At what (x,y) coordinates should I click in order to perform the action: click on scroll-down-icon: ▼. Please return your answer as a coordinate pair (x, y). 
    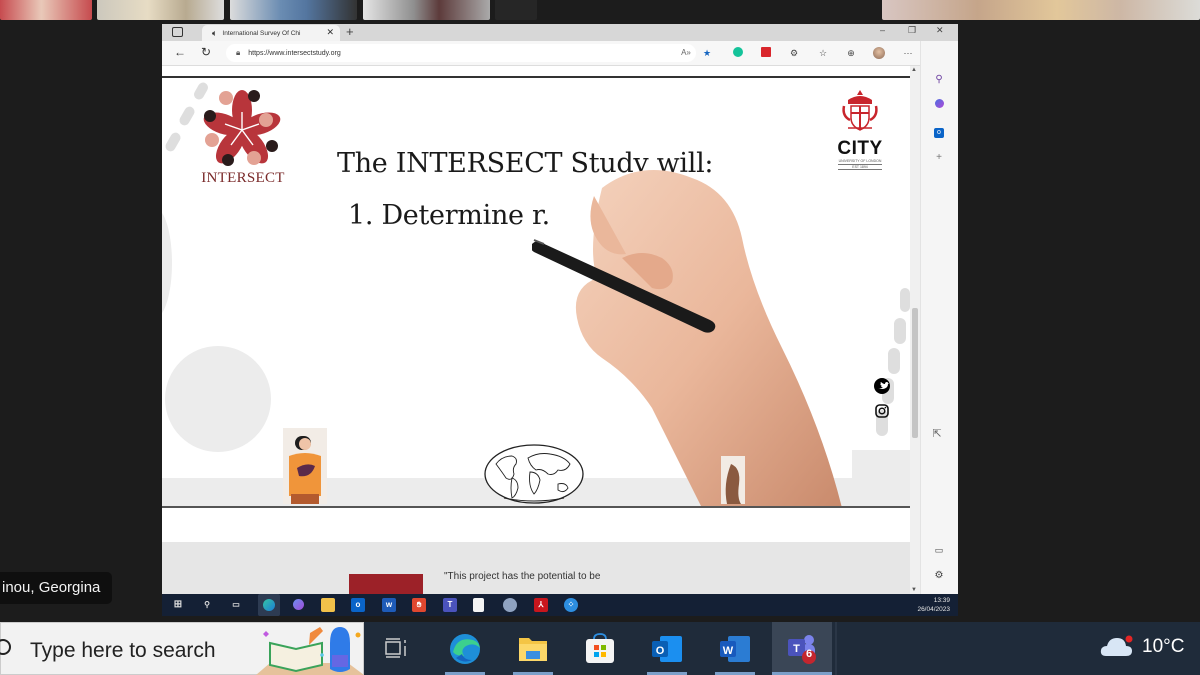
    Looking at the image, I should click on (914, 590).